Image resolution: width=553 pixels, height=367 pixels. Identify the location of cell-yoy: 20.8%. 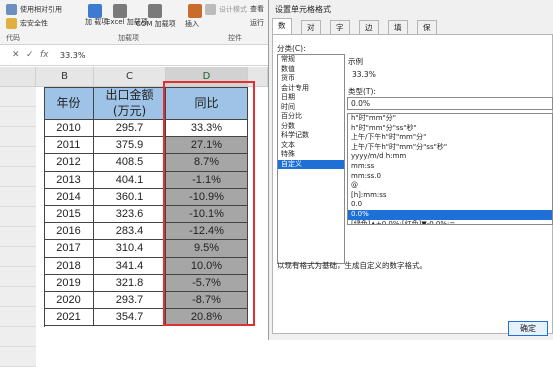
(207, 318).